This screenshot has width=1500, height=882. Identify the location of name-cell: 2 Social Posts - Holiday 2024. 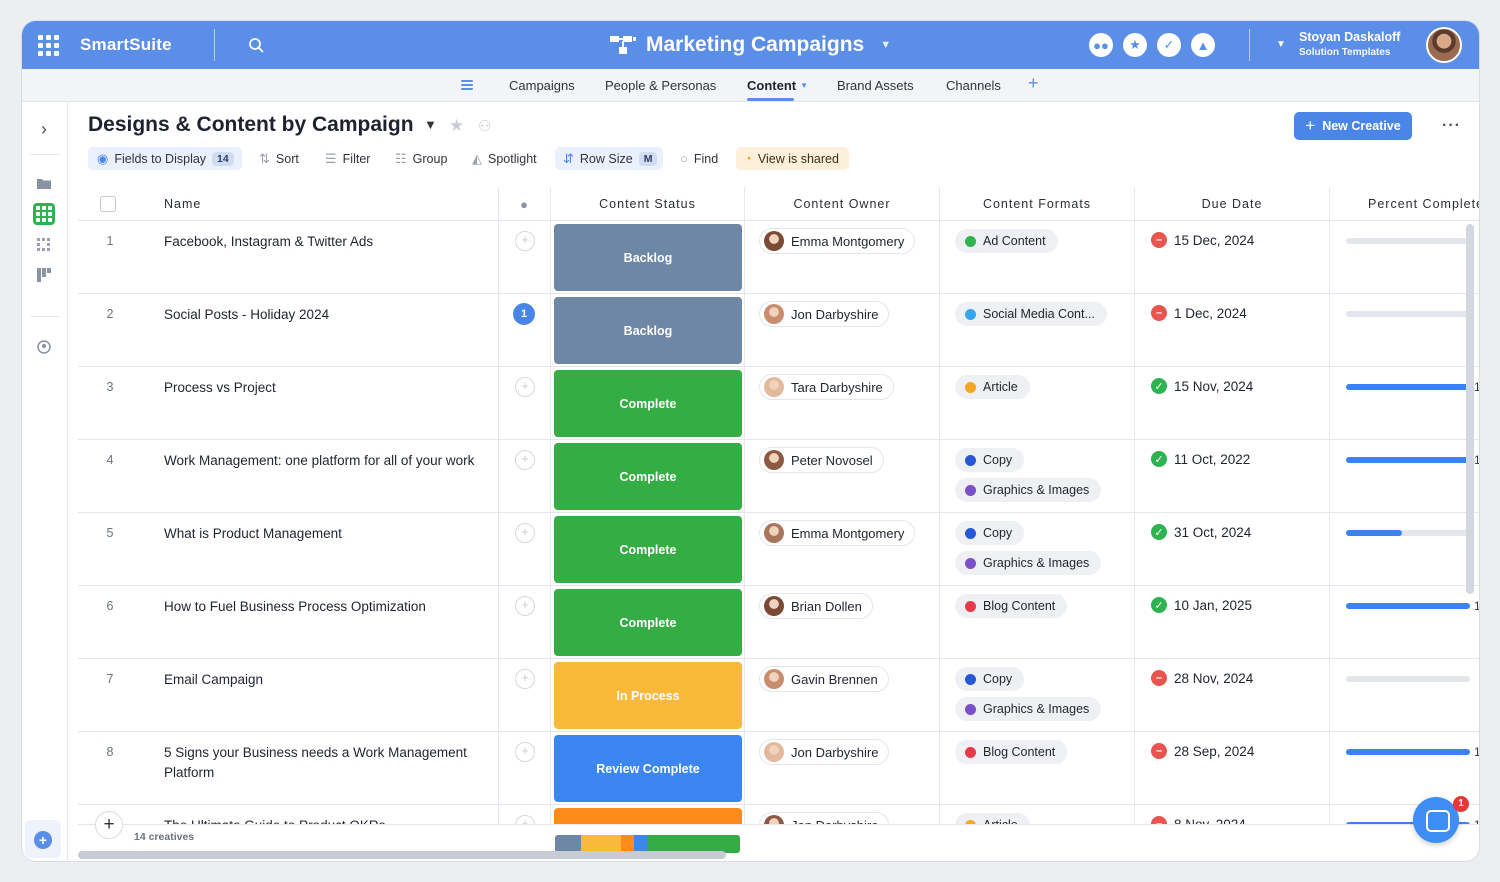
(288, 330).